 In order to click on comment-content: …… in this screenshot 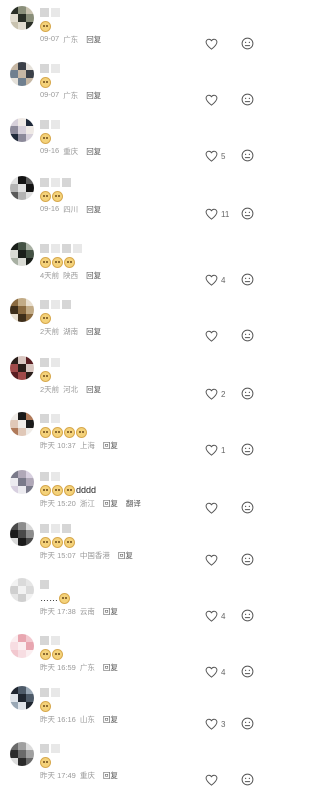, I will do `click(55, 598)`.